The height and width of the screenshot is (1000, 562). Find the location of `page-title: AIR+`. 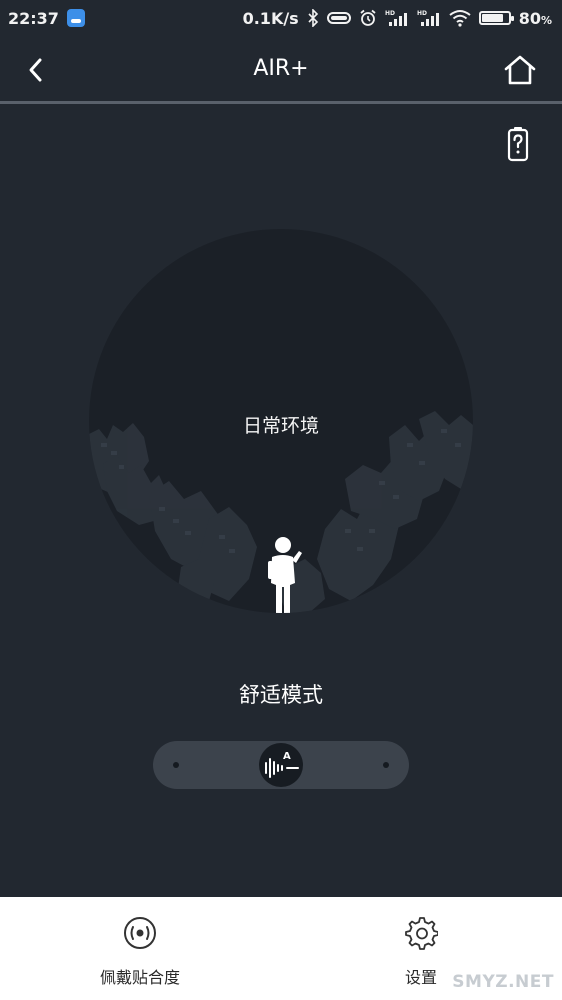

page-title: AIR+ is located at coordinates (281, 68).